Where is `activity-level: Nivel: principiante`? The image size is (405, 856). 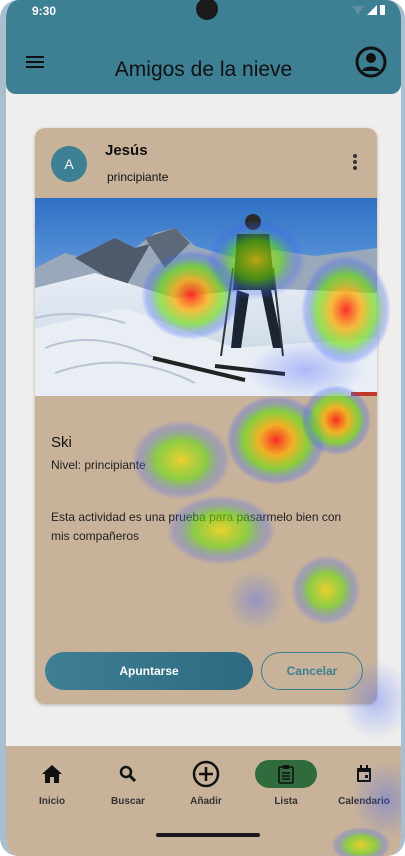 activity-level: Nivel: principiante is located at coordinates (98, 465).